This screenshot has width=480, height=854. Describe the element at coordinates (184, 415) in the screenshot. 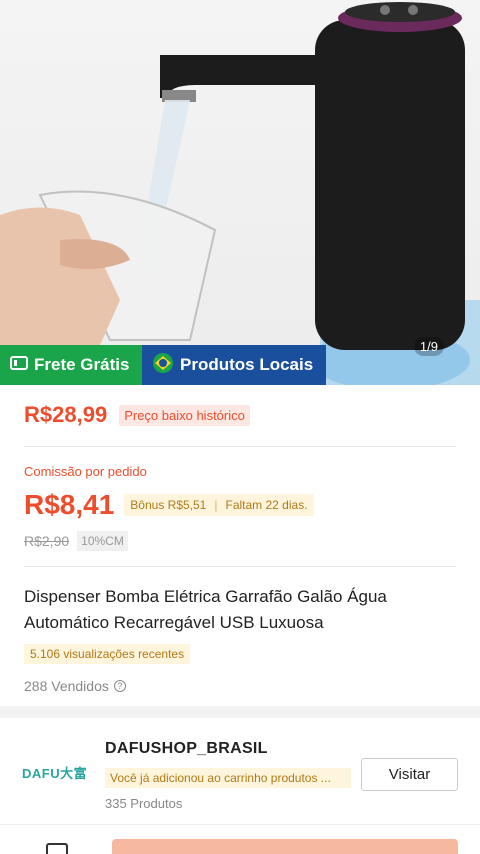

I see `lowest-price-tag: Preço baixo histórico` at that location.